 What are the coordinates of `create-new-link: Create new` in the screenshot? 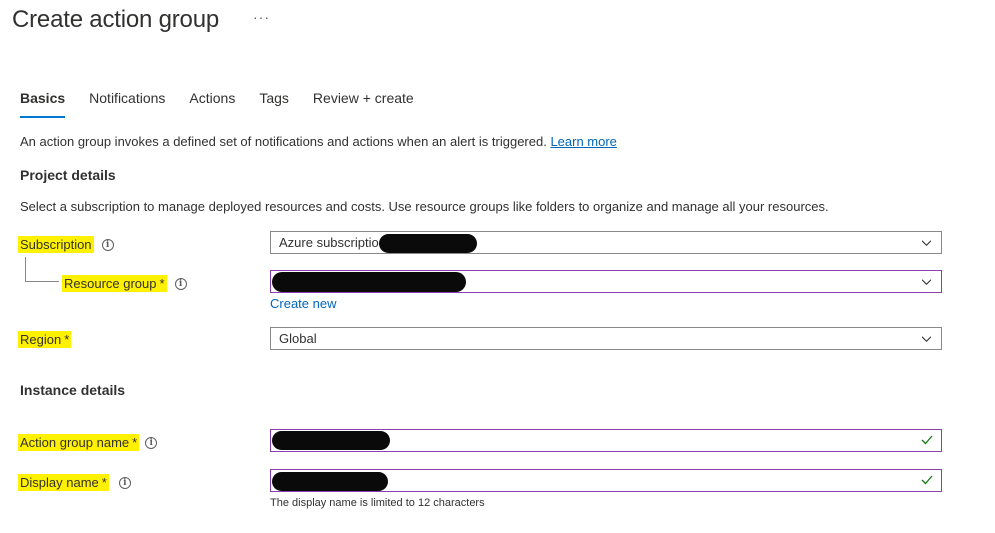 It's located at (303, 303).